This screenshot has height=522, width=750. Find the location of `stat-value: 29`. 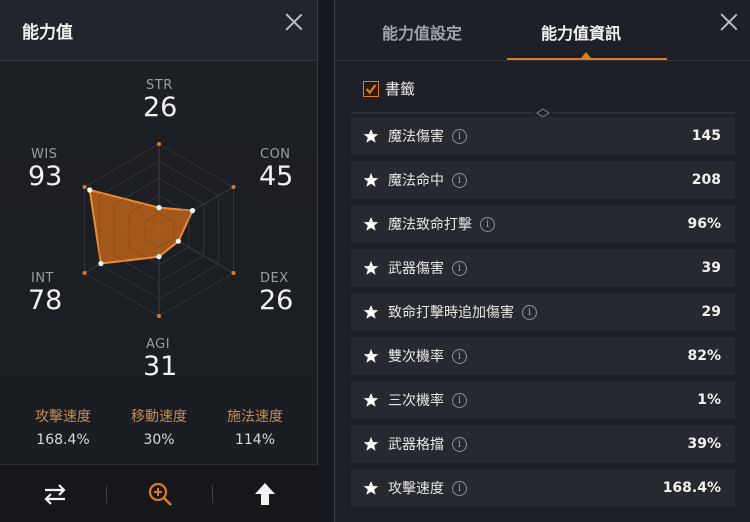

stat-value: 29 is located at coordinates (711, 312).